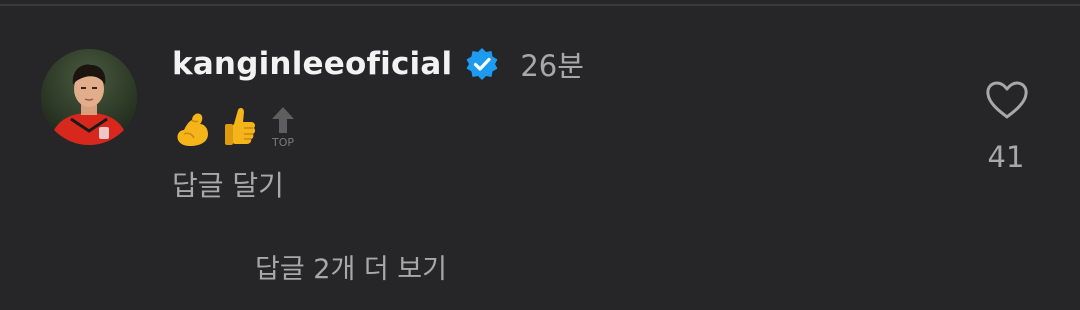 The height and width of the screenshot is (310, 1080). I want to click on comment-text: TOP, so click(240, 126).